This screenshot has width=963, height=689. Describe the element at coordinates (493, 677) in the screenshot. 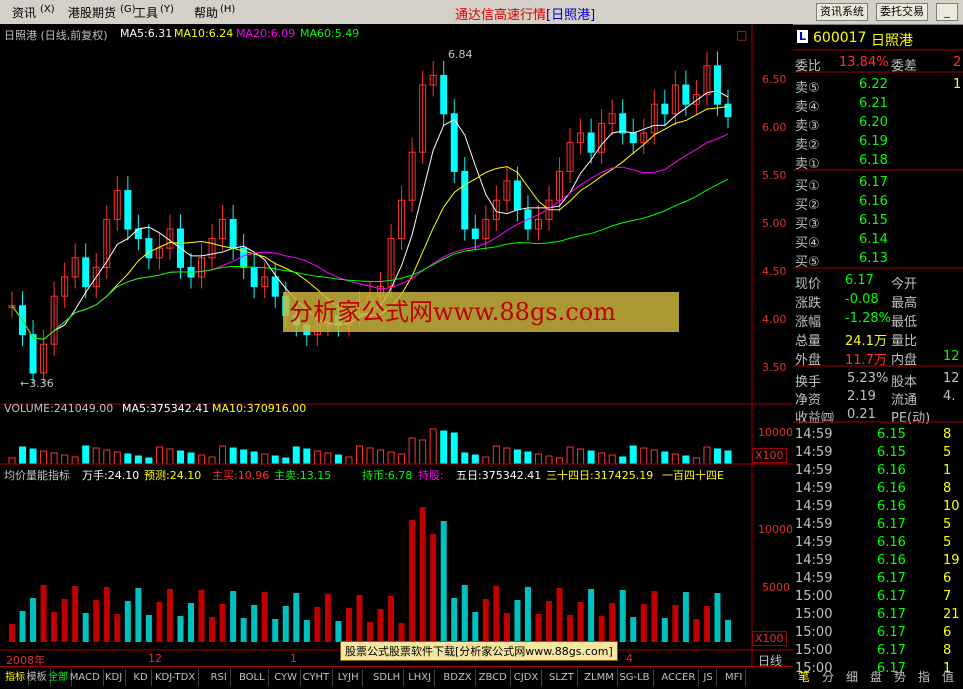

I see `tab-zbcd: ZBCD` at that location.